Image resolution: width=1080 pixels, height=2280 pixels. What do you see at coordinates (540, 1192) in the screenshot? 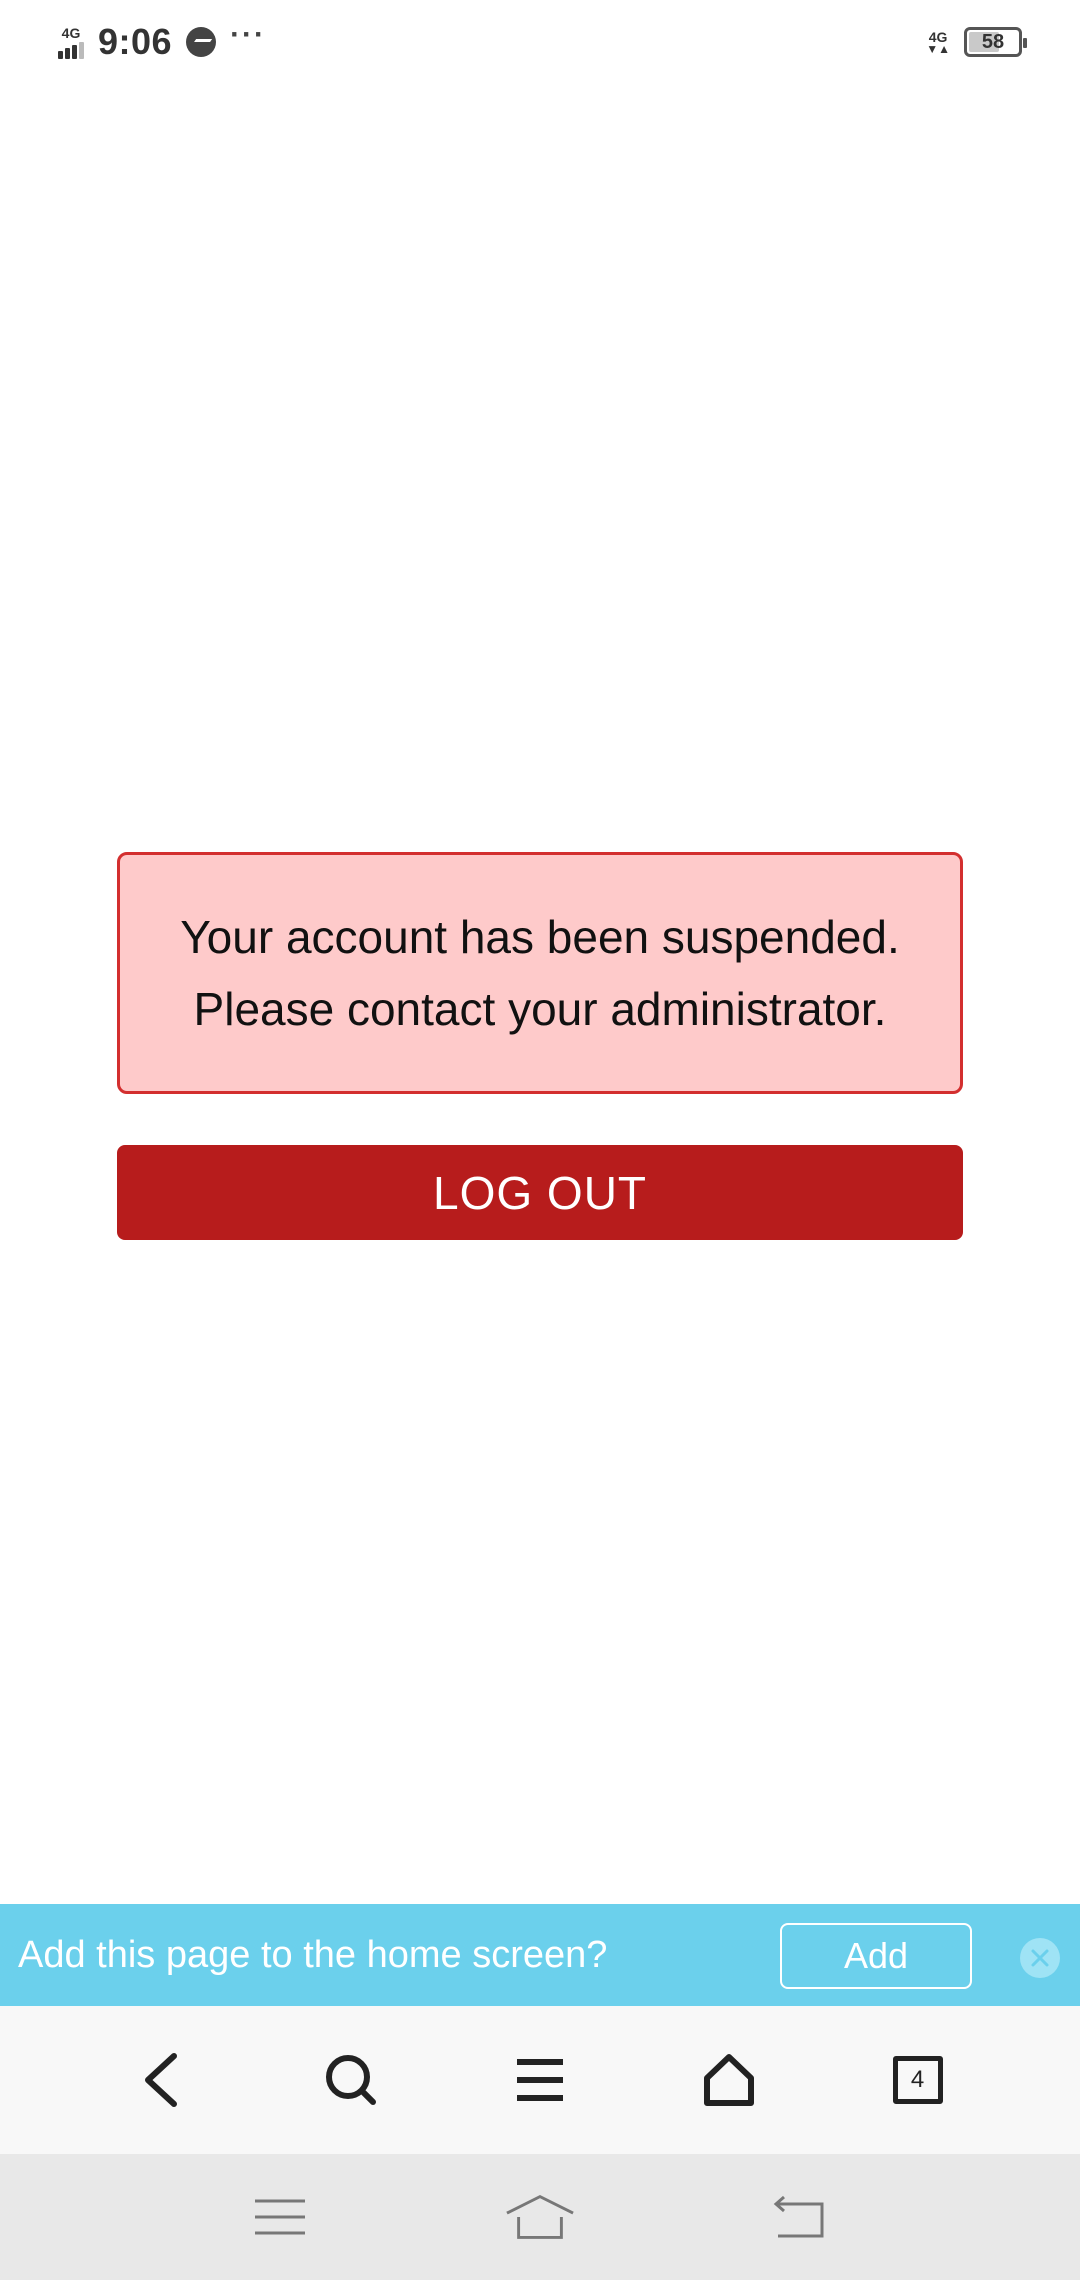
I see `logout-button: LOG OUT` at bounding box center [540, 1192].